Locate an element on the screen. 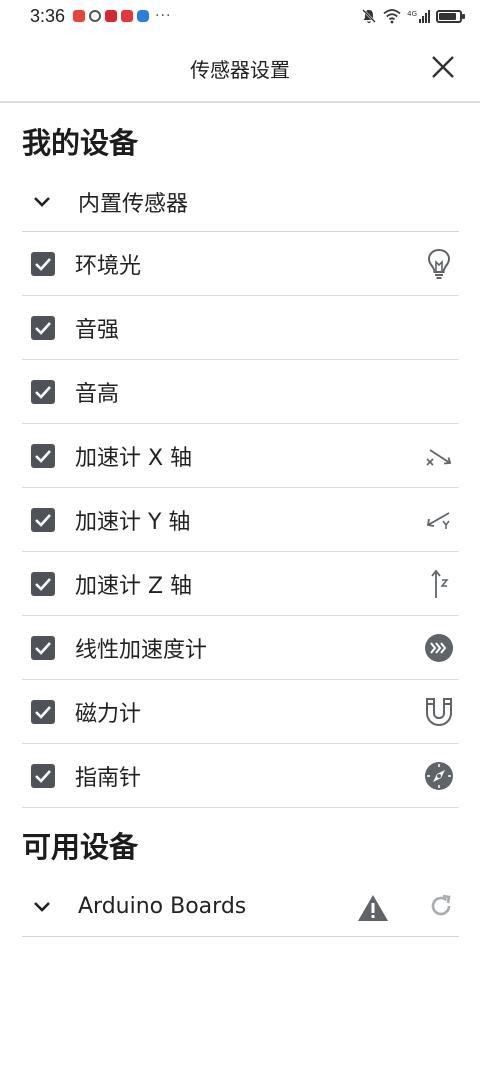  close-icon is located at coordinates (443, 67).